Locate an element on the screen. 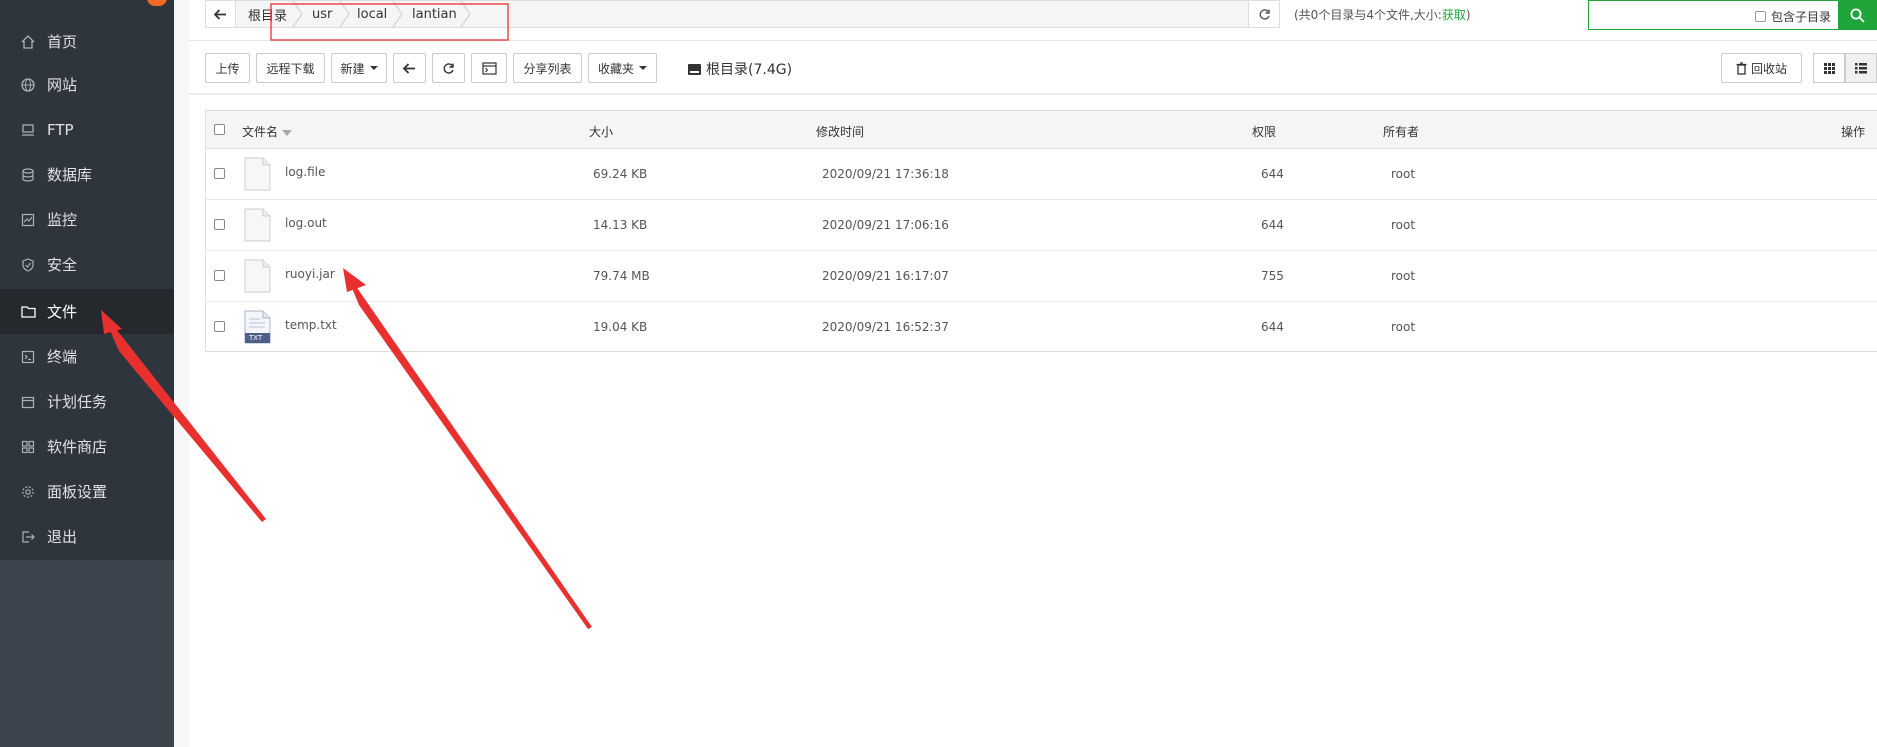  header-mtime: 修改时间 is located at coordinates (840, 131).